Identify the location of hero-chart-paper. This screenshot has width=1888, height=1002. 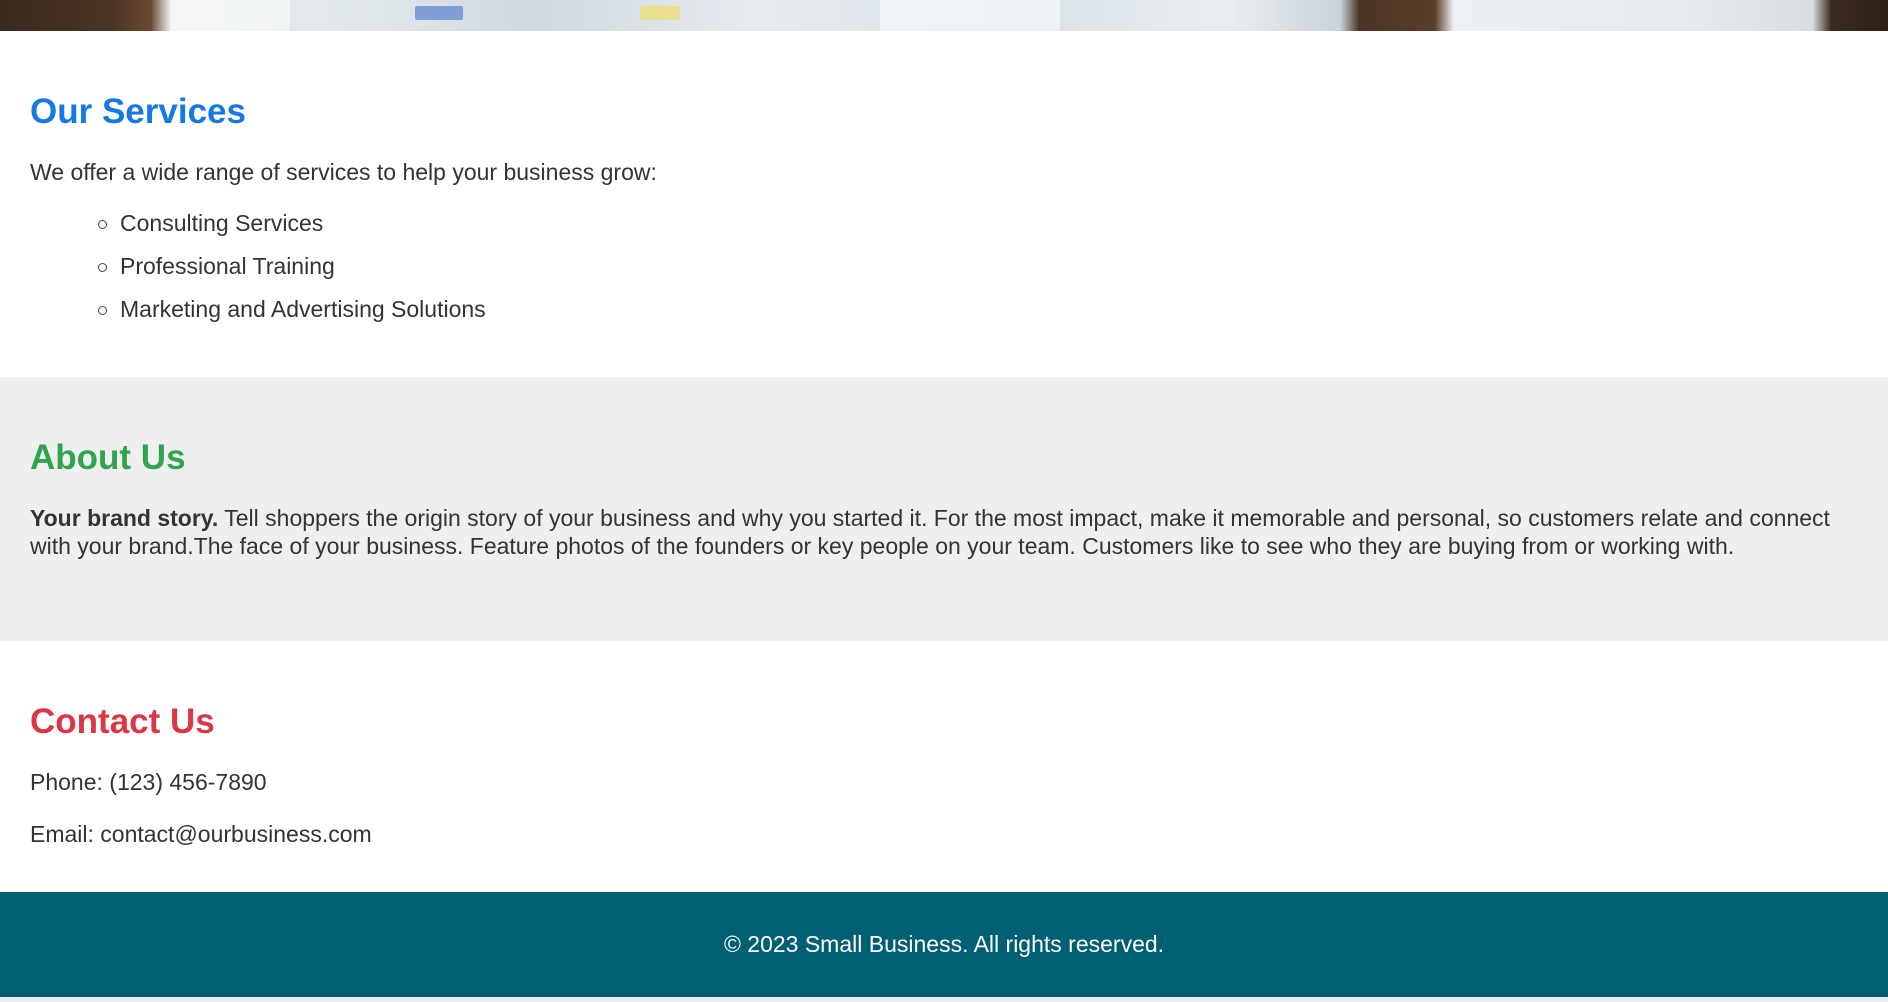
(970, 15).